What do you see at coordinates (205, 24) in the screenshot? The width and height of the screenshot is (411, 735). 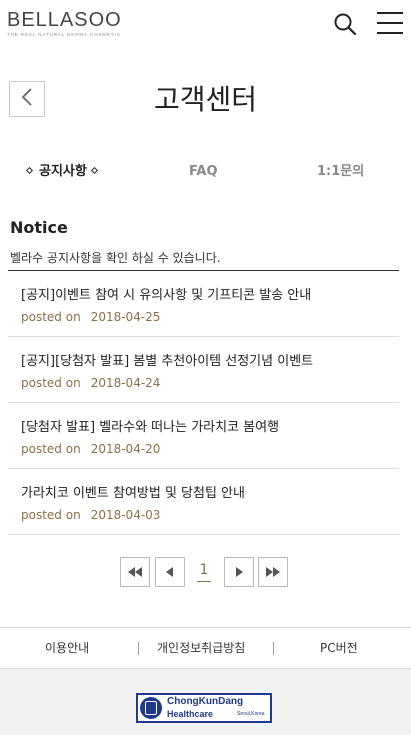 I see `header: BELLASOO THE REAL NATURAL DERMA COSMETIC` at bounding box center [205, 24].